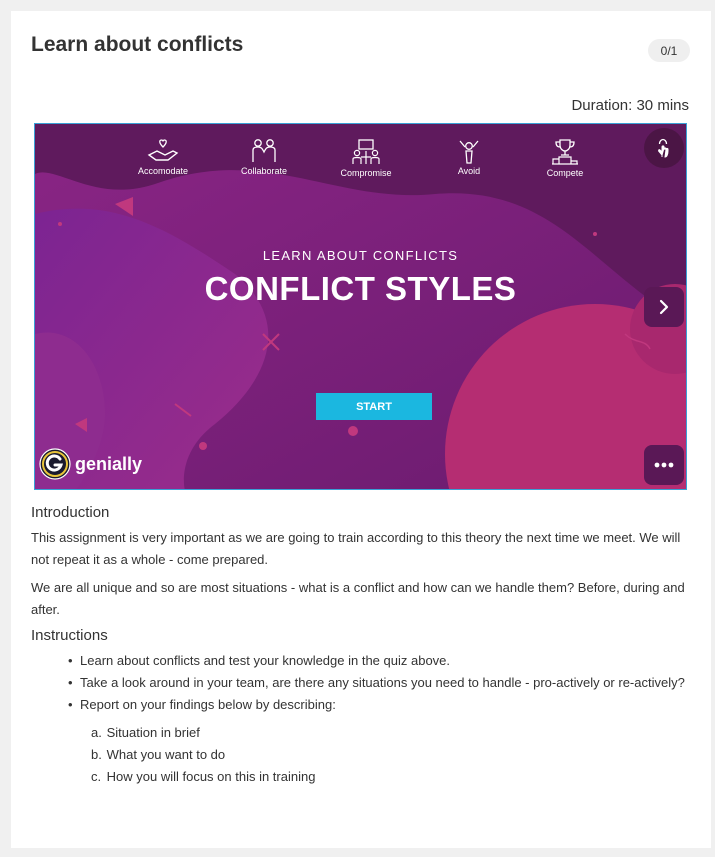 The image size is (715, 857). Describe the element at coordinates (109, 463) in the screenshot. I see `genially-wordmark: genially` at that location.